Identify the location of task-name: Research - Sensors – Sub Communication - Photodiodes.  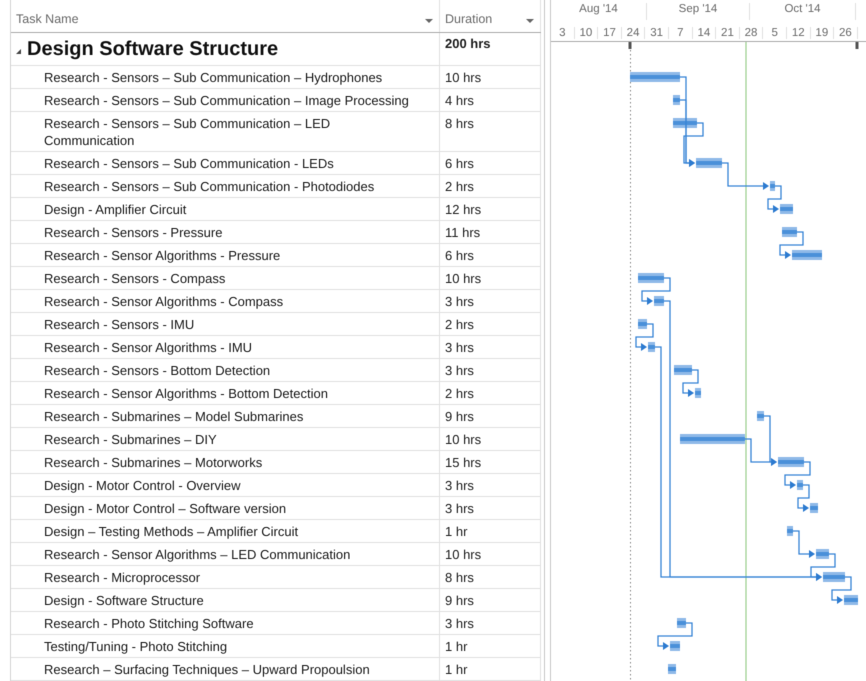
(209, 186).